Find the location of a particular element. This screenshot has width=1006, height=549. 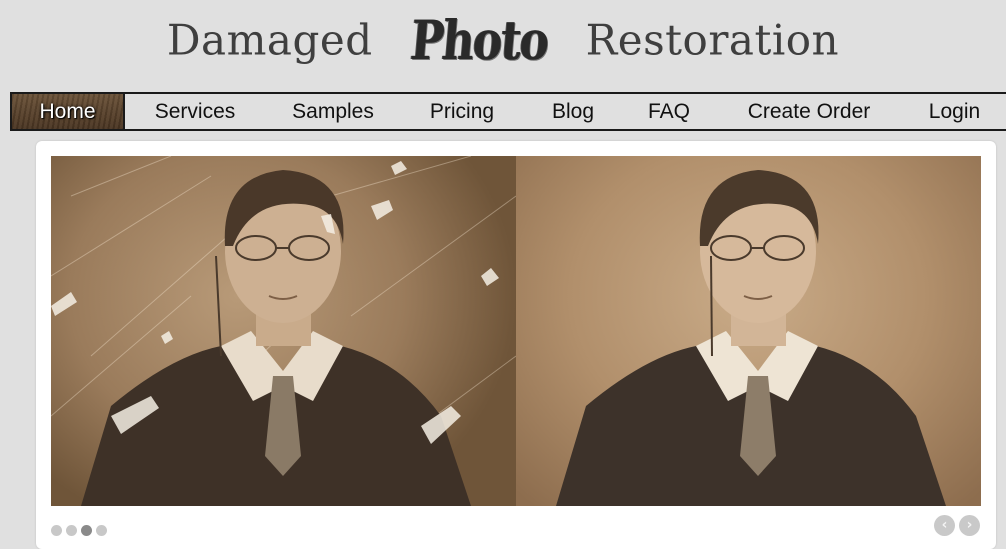

nav-item-home: Home is located at coordinates (68, 111).